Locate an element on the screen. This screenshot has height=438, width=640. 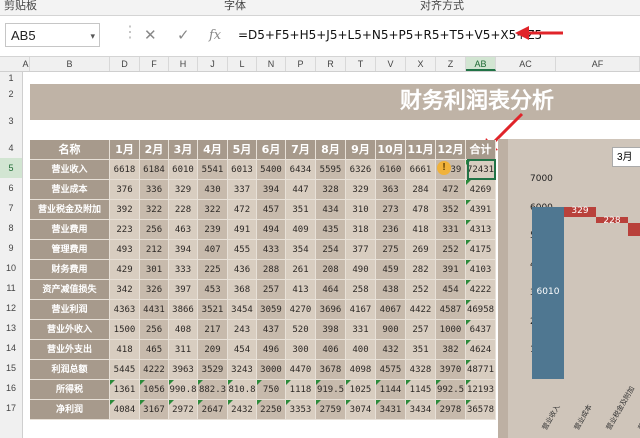
table-cell: 494 is located at coordinates (271, 230).